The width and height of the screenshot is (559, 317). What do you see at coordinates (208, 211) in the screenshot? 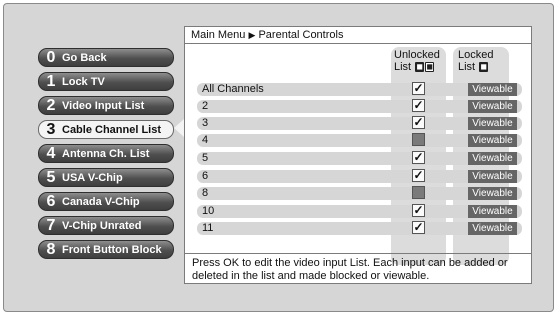
I see `channel-label: 10` at bounding box center [208, 211].